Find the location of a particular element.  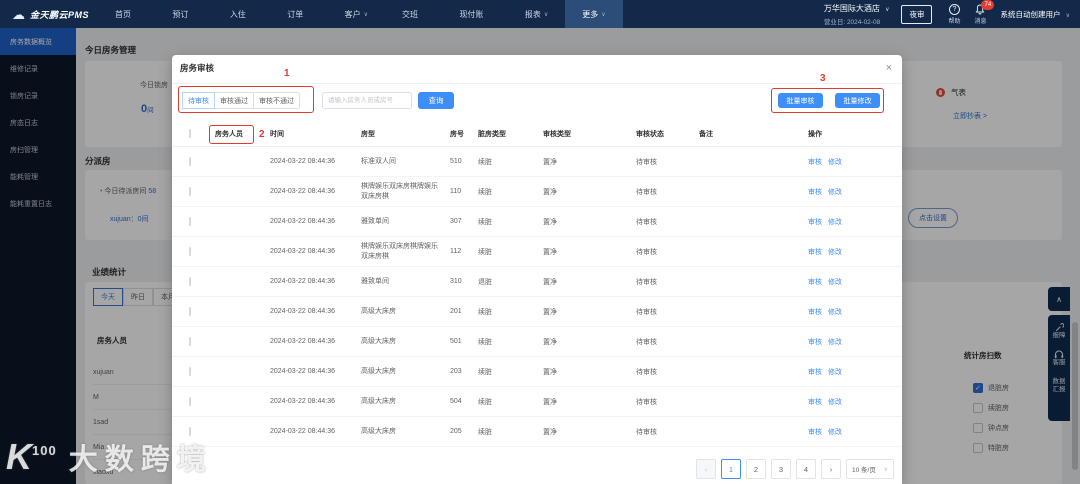

user-menu: 系统自动创建用户 ∨ is located at coordinates (1036, 14).